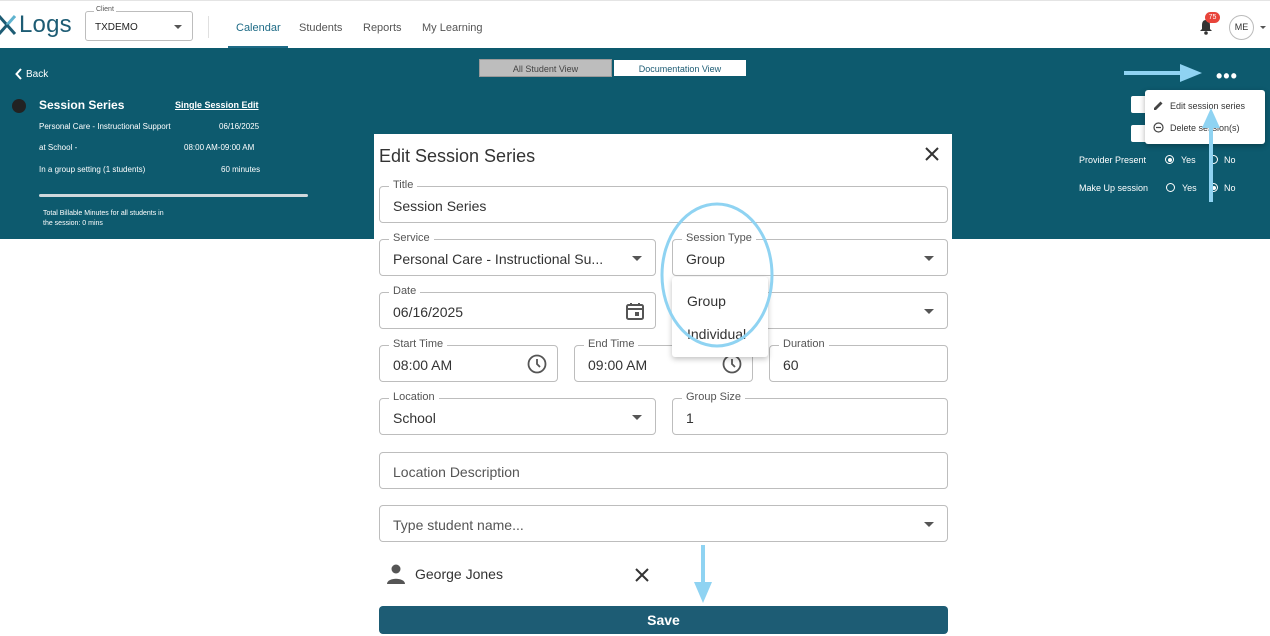  What do you see at coordinates (105, 9) in the screenshot?
I see `client-label: Client` at bounding box center [105, 9].